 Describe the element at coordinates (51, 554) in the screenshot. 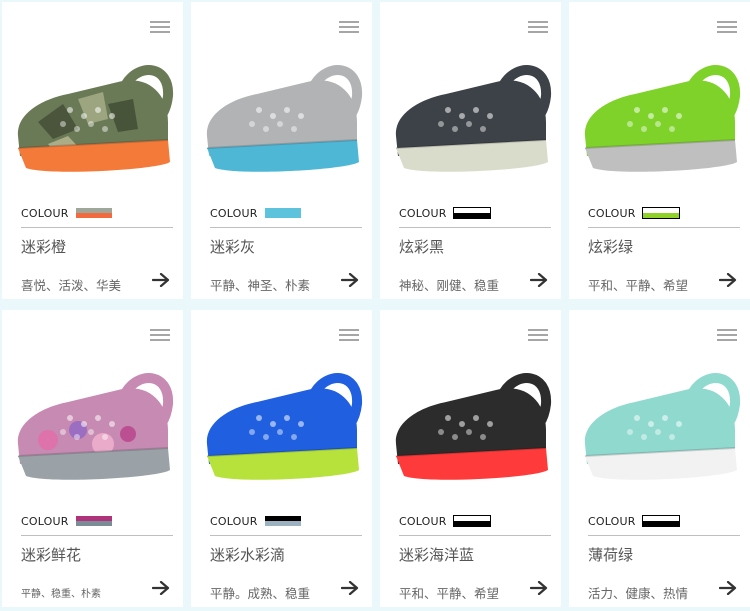

I see `product-name: 迷彩鲜花` at that location.